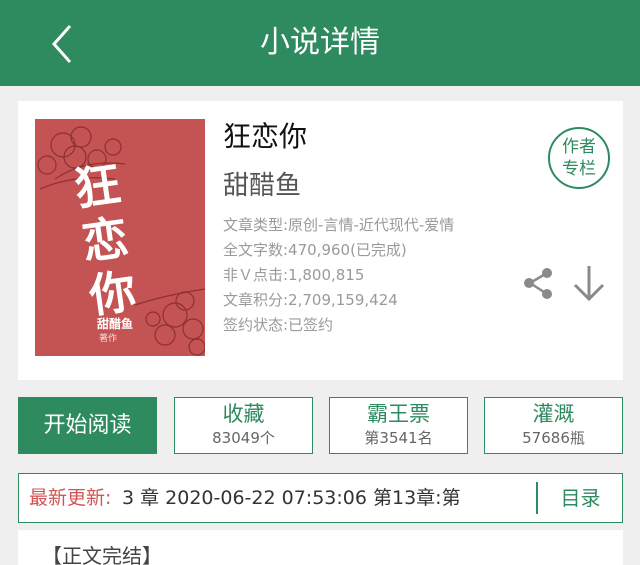 The width and height of the screenshot is (640, 565). Describe the element at coordinates (398, 414) in the screenshot. I see `ticket-label: 霸王票` at that location.